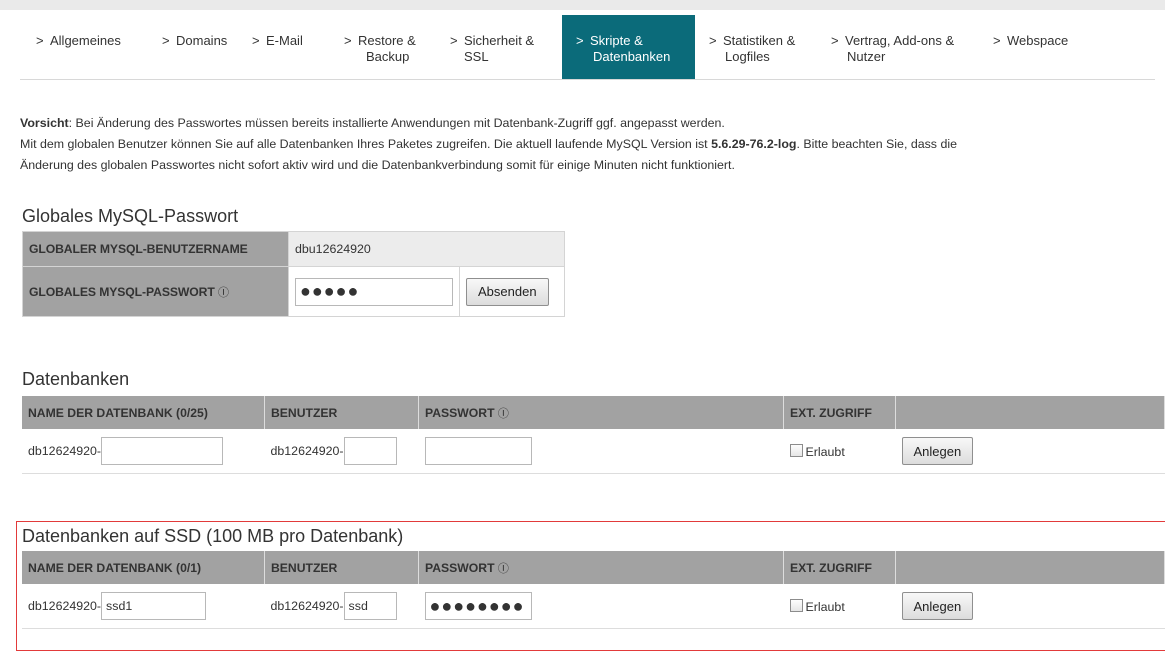  Describe the element at coordinates (284, 40) in the screenshot. I see `tab-label: E-Mail` at that location.